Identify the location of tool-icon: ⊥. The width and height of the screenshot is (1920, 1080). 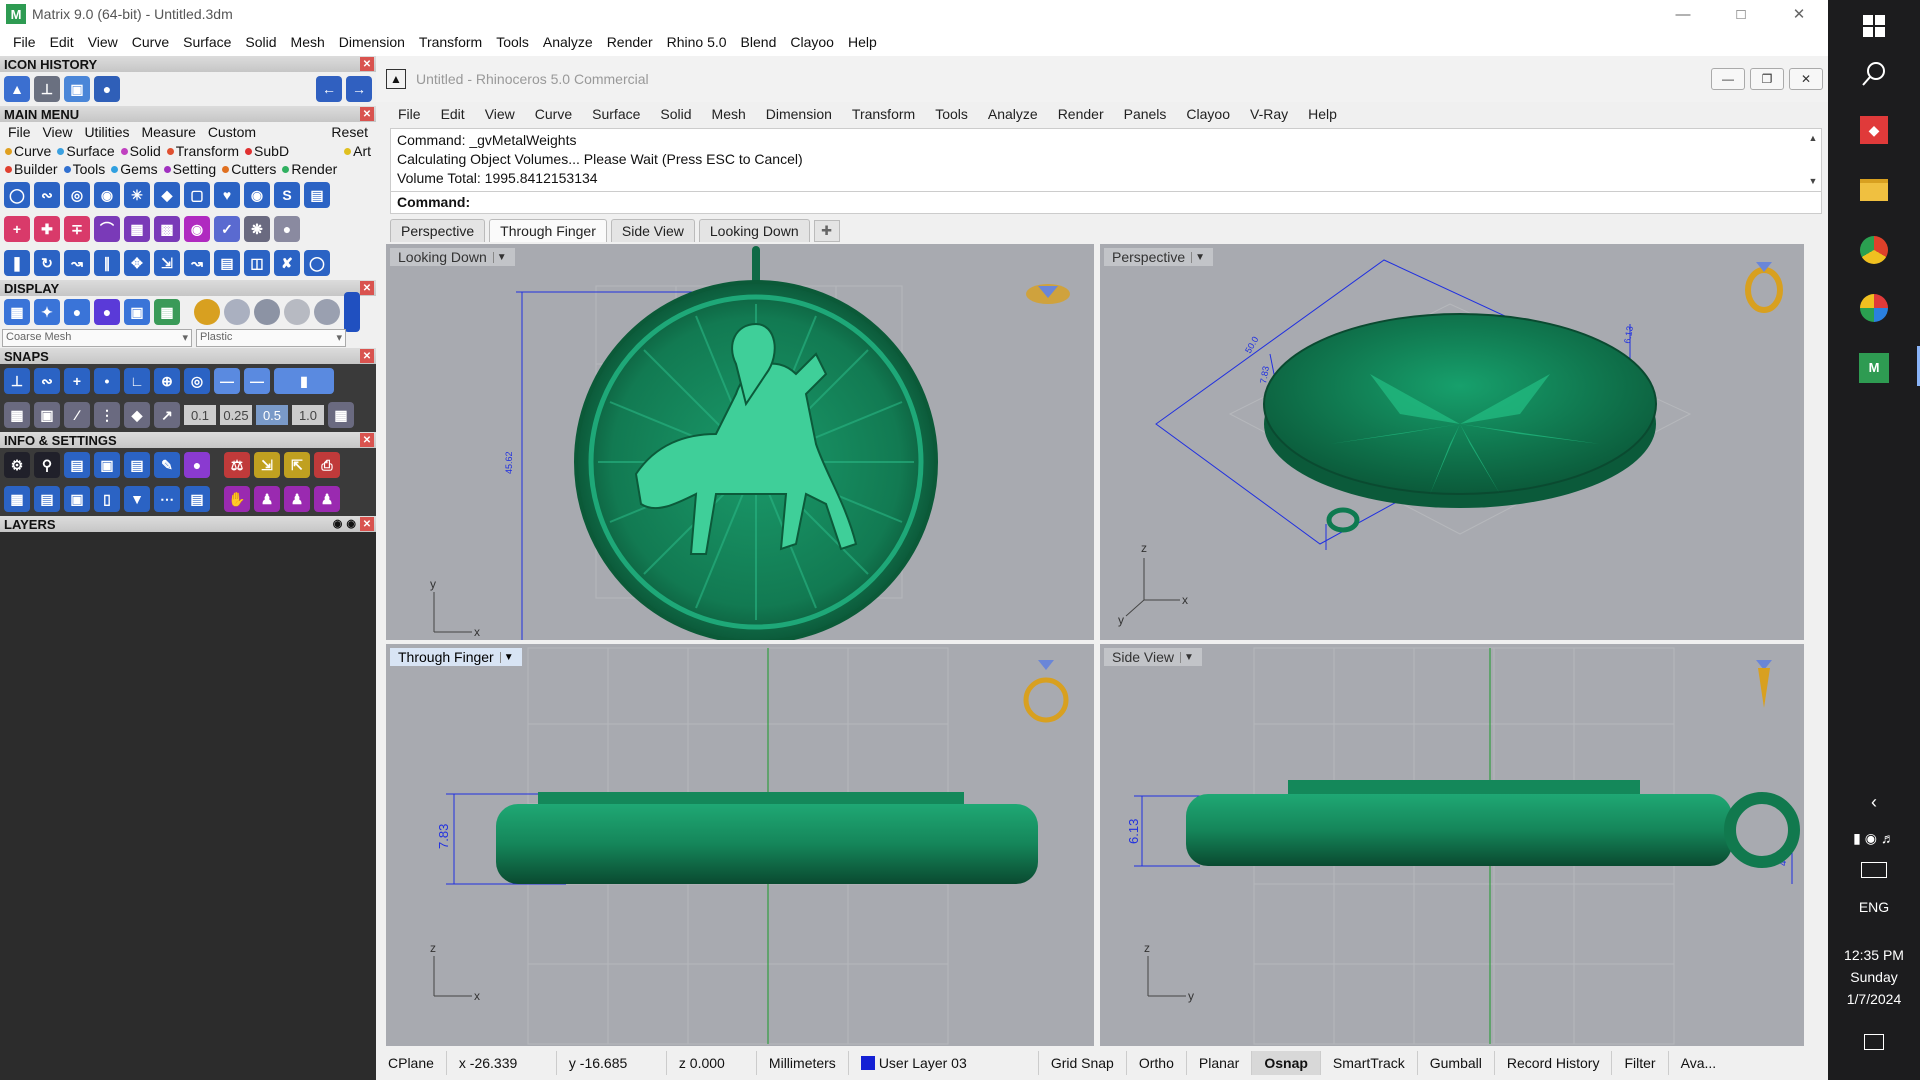
(47, 89).